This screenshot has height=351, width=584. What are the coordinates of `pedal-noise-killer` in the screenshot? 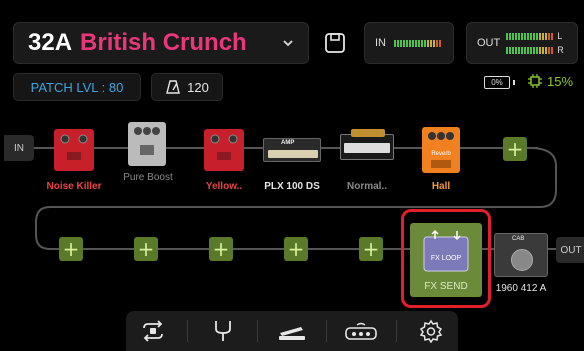 It's located at (74, 150).